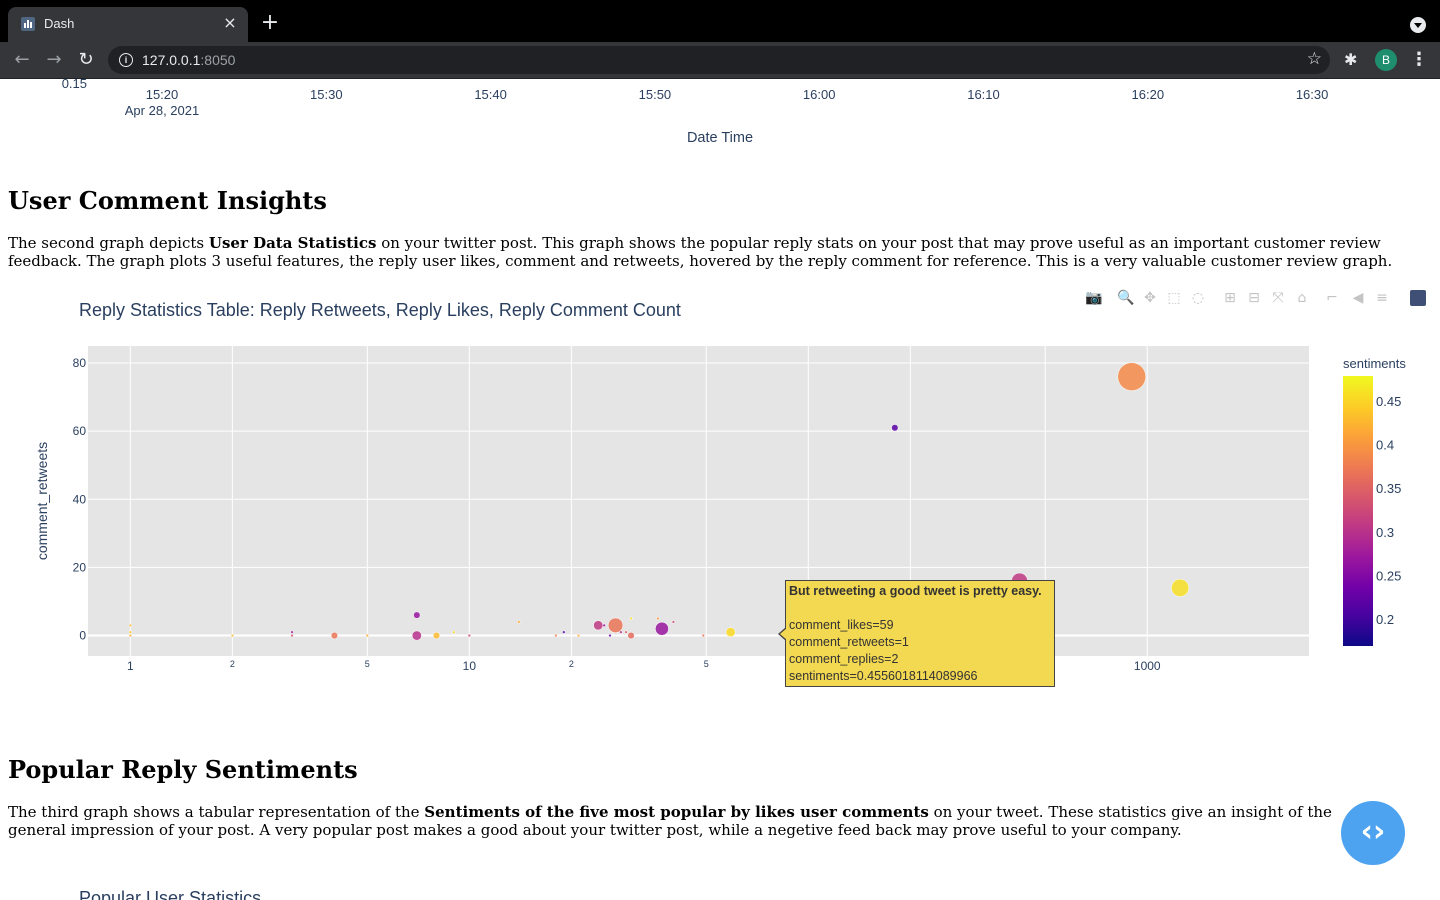 The height and width of the screenshot is (900, 1440). Describe the element at coordinates (1388, 488) in the screenshot. I see `colorbar-tick-label: 0.35` at that location.